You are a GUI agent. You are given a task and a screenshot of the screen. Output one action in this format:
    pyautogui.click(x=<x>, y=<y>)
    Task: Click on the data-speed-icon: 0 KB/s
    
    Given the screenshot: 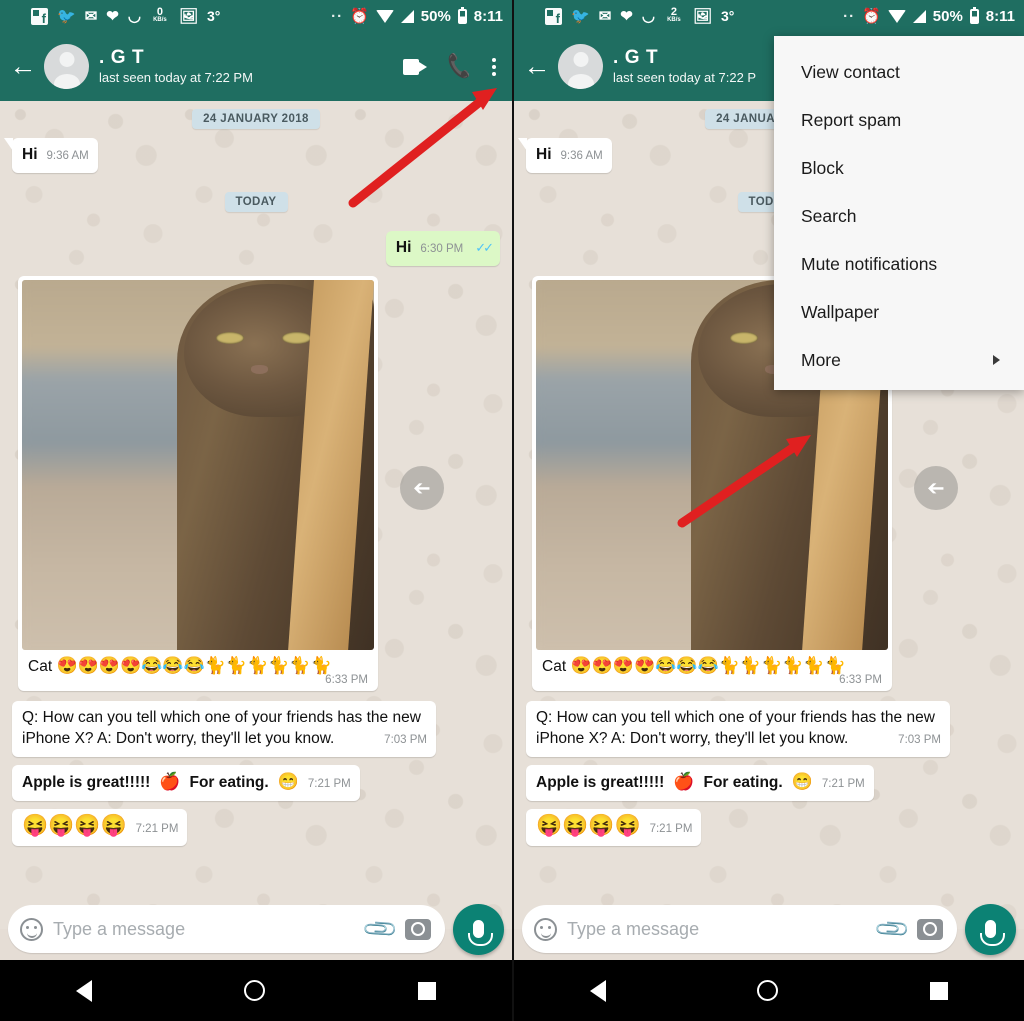 What is the action you would take?
    pyautogui.click(x=160, y=16)
    